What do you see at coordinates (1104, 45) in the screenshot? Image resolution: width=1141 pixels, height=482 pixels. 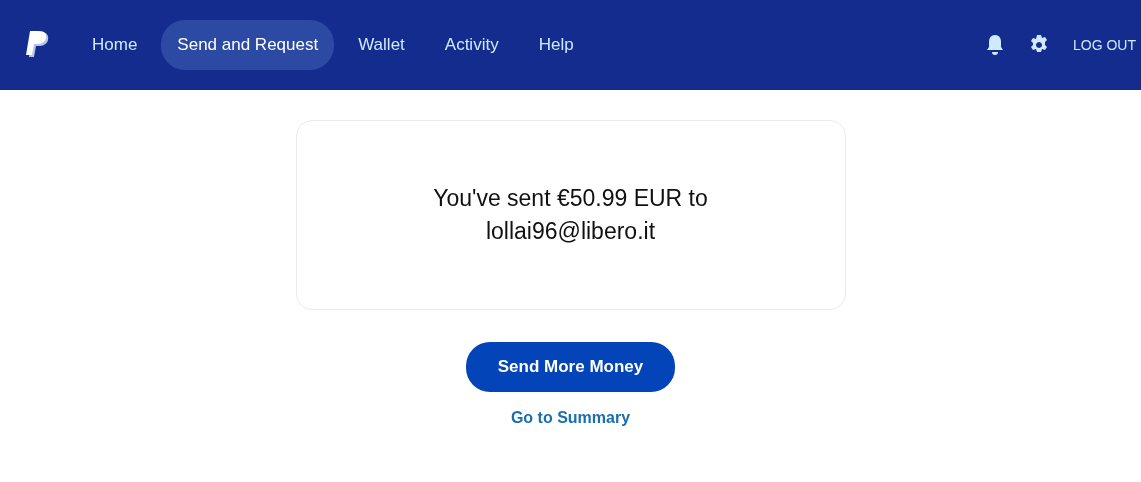 I see `logout-button: LOG OUT` at bounding box center [1104, 45].